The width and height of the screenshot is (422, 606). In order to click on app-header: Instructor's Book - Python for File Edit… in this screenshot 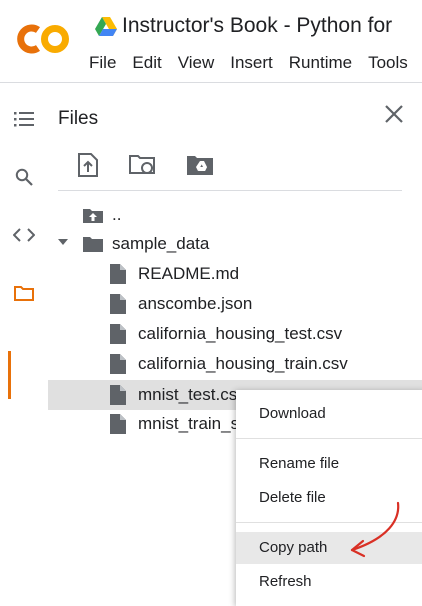, I will do `click(211, 41)`.